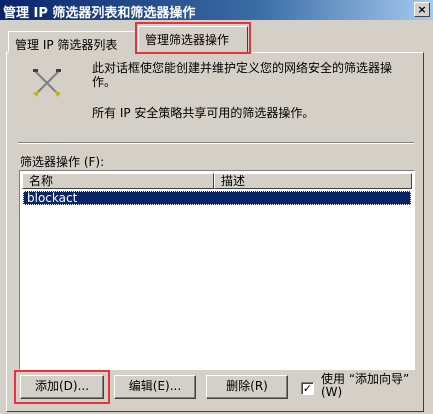  What do you see at coordinates (66, 45) in the screenshot?
I see `tab-label: 管理 IP 筛选器列表` at bounding box center [66, 45].